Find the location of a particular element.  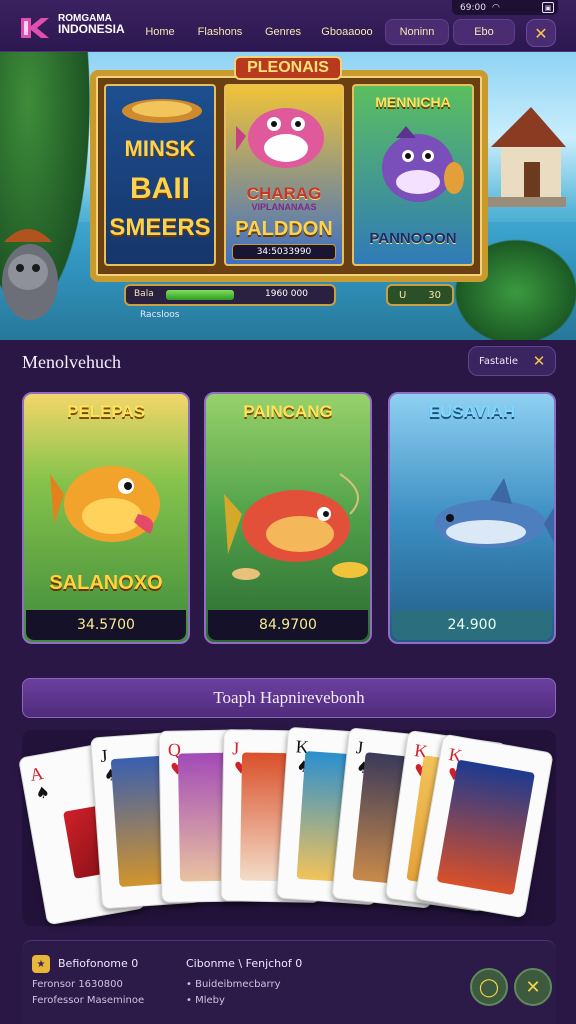

footer-mid-line1: • Buideibmecbarry is located at coordinates (233, 984).